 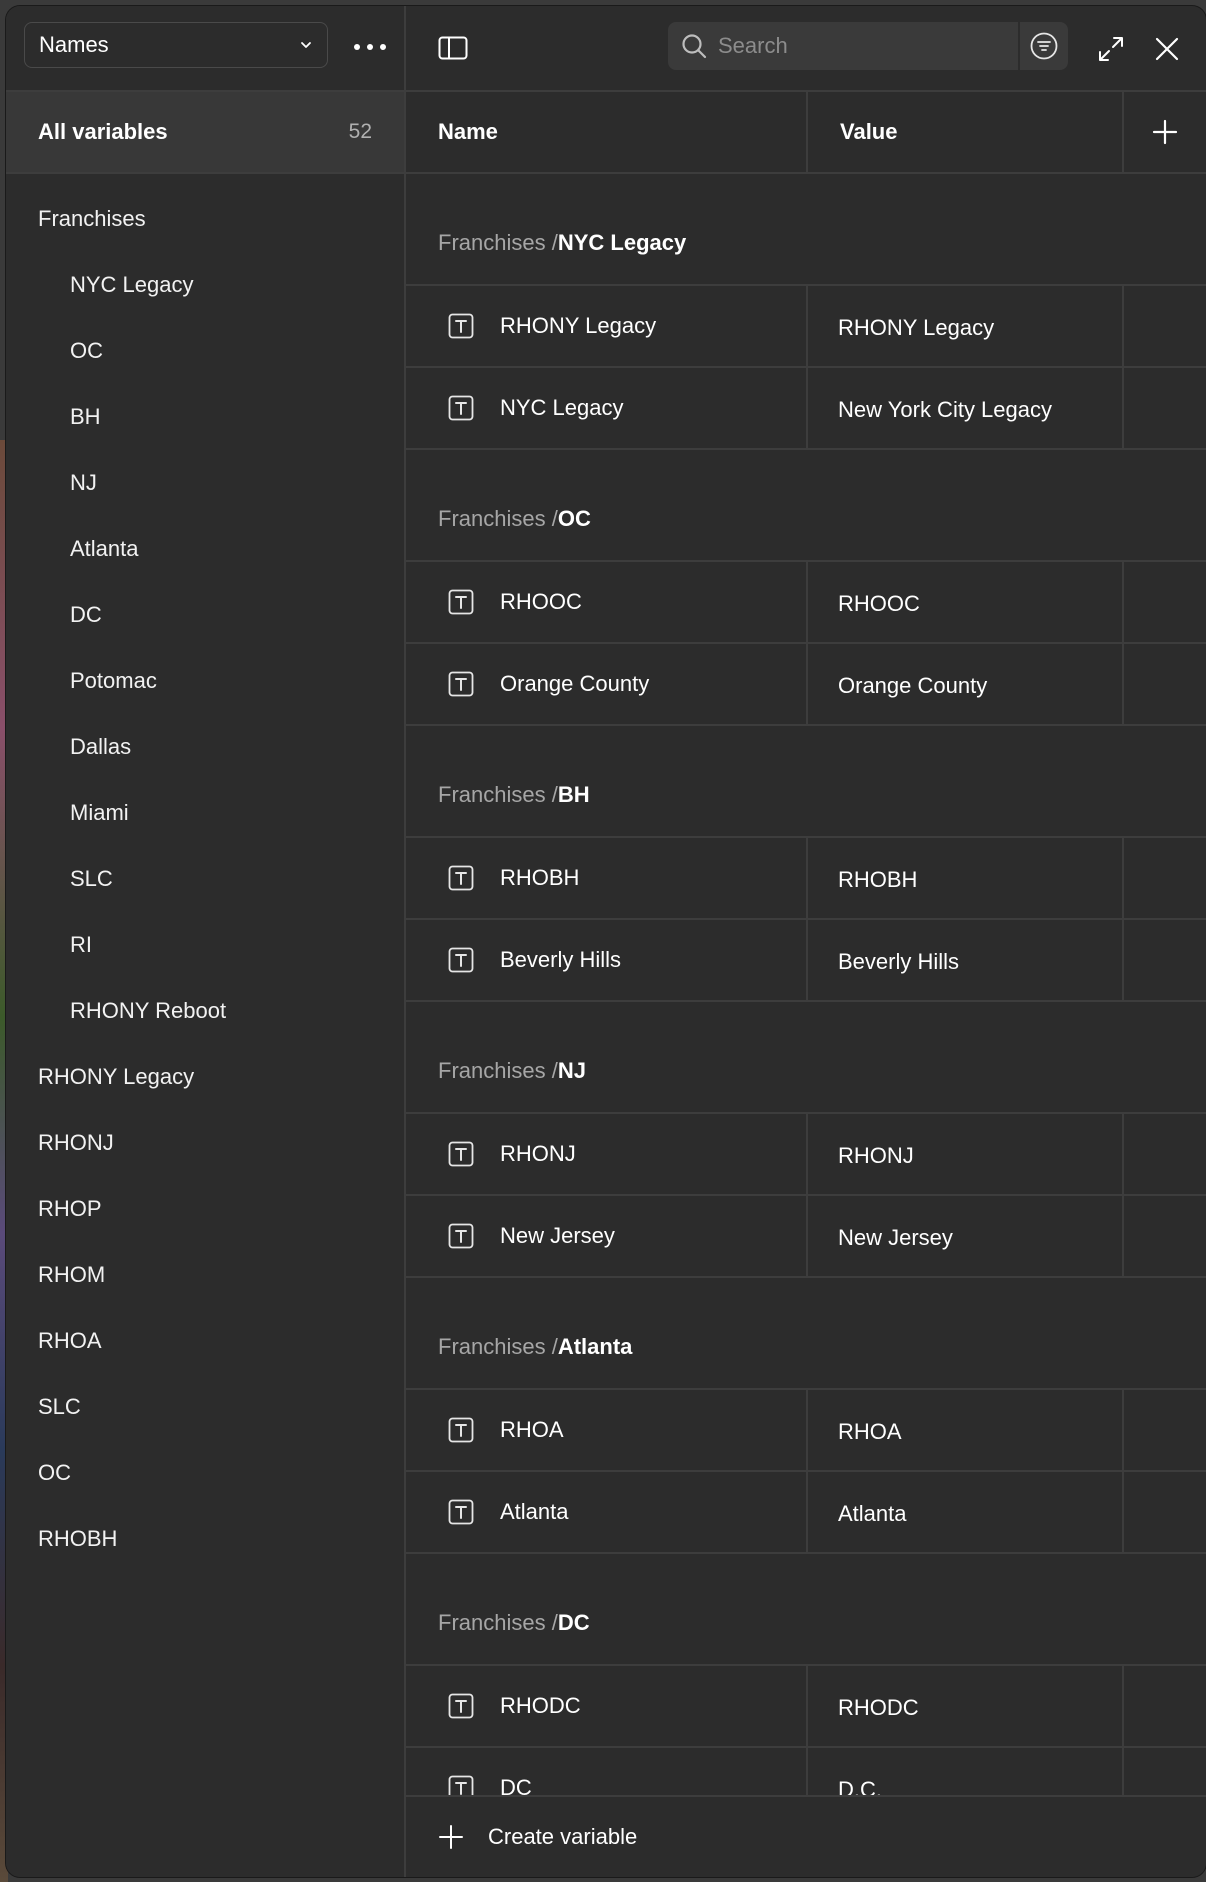 What do you see at coordinates (205, 1209) in the screenshot?
I see `sidebar-group-item: RHOP` at bounding box center [205, 1209].